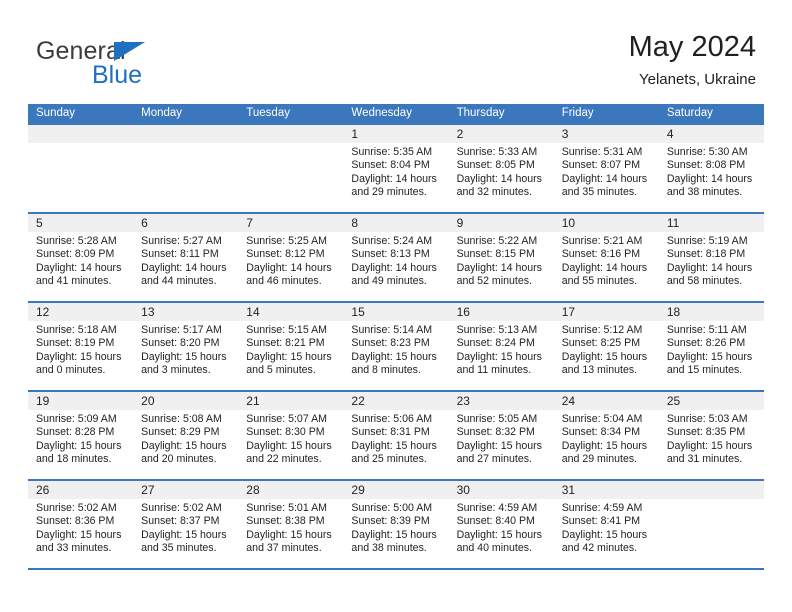 The height and width of the screenshot is (612, 792). I want to click on sunrise-text: Sunrise: 5:28 AM, so click(76, 241).